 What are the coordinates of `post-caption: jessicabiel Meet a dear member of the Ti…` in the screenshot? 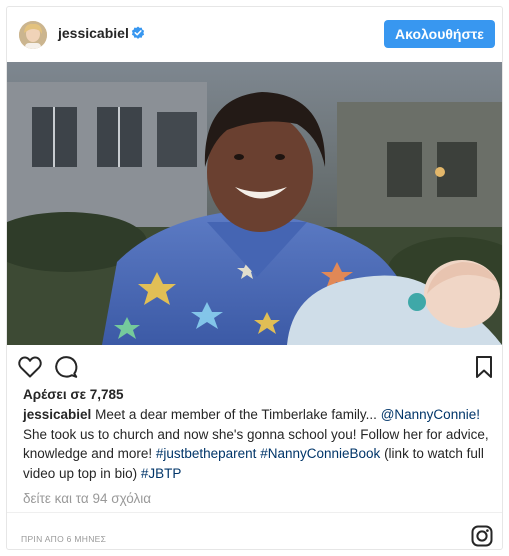 It's located at (257, 444).